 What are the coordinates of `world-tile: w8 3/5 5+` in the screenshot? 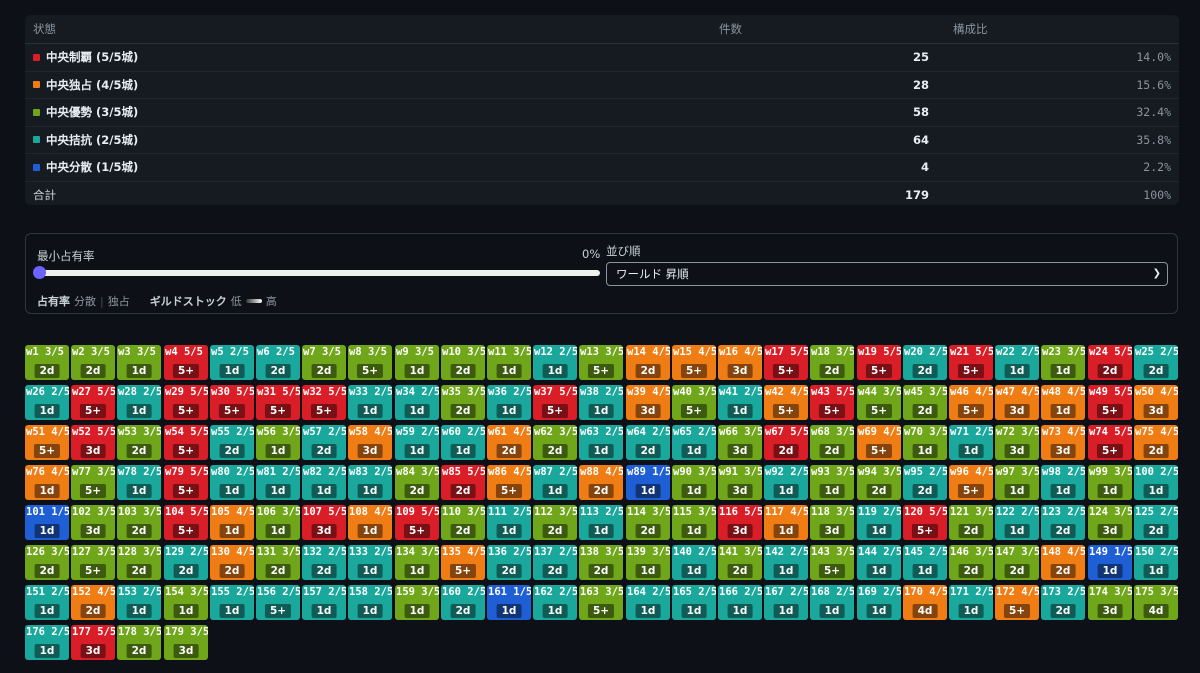 It's located at (370, 362).